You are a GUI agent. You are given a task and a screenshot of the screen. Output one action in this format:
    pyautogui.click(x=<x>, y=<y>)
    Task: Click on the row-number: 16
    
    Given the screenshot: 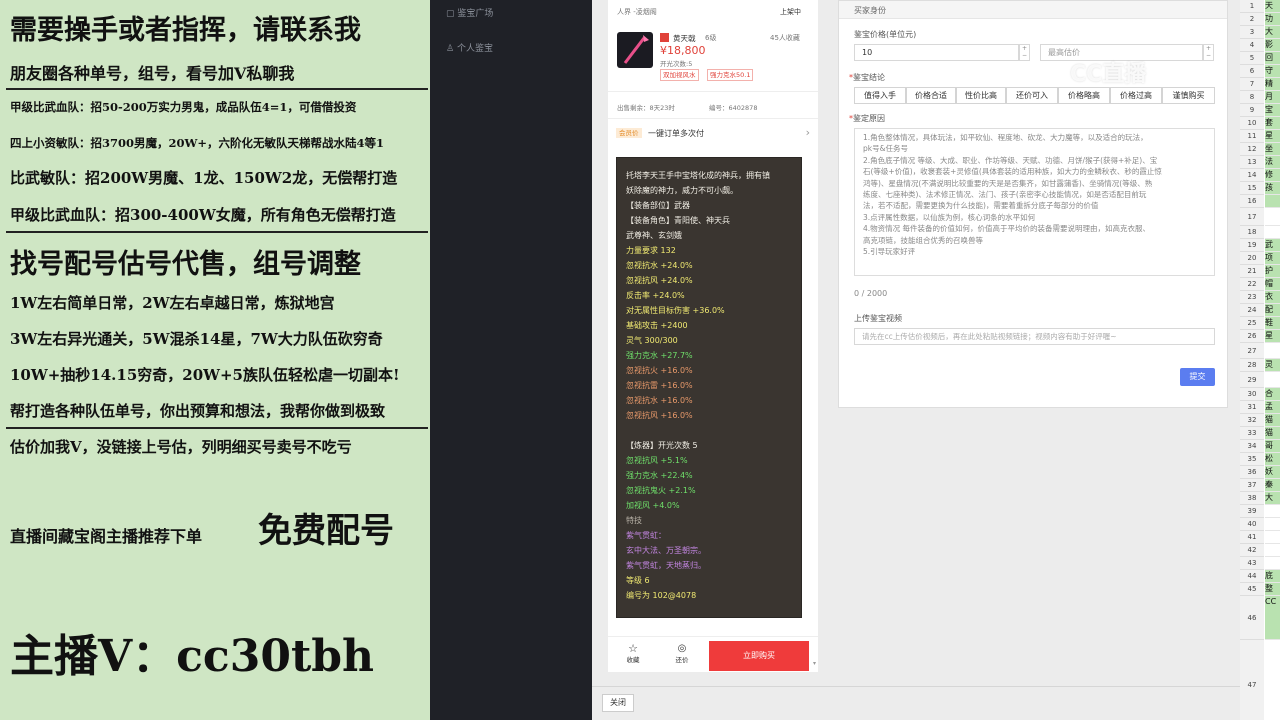 What is the action you would take?
    pyautogui.click(x=1252, y=201)
    